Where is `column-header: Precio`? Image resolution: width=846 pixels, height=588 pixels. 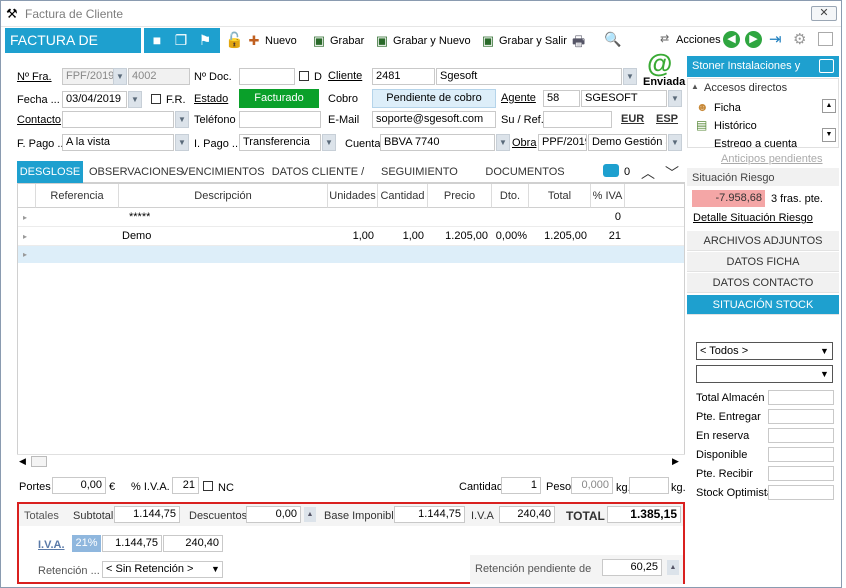 column-header: Precio is located at coordinates (460, 196).